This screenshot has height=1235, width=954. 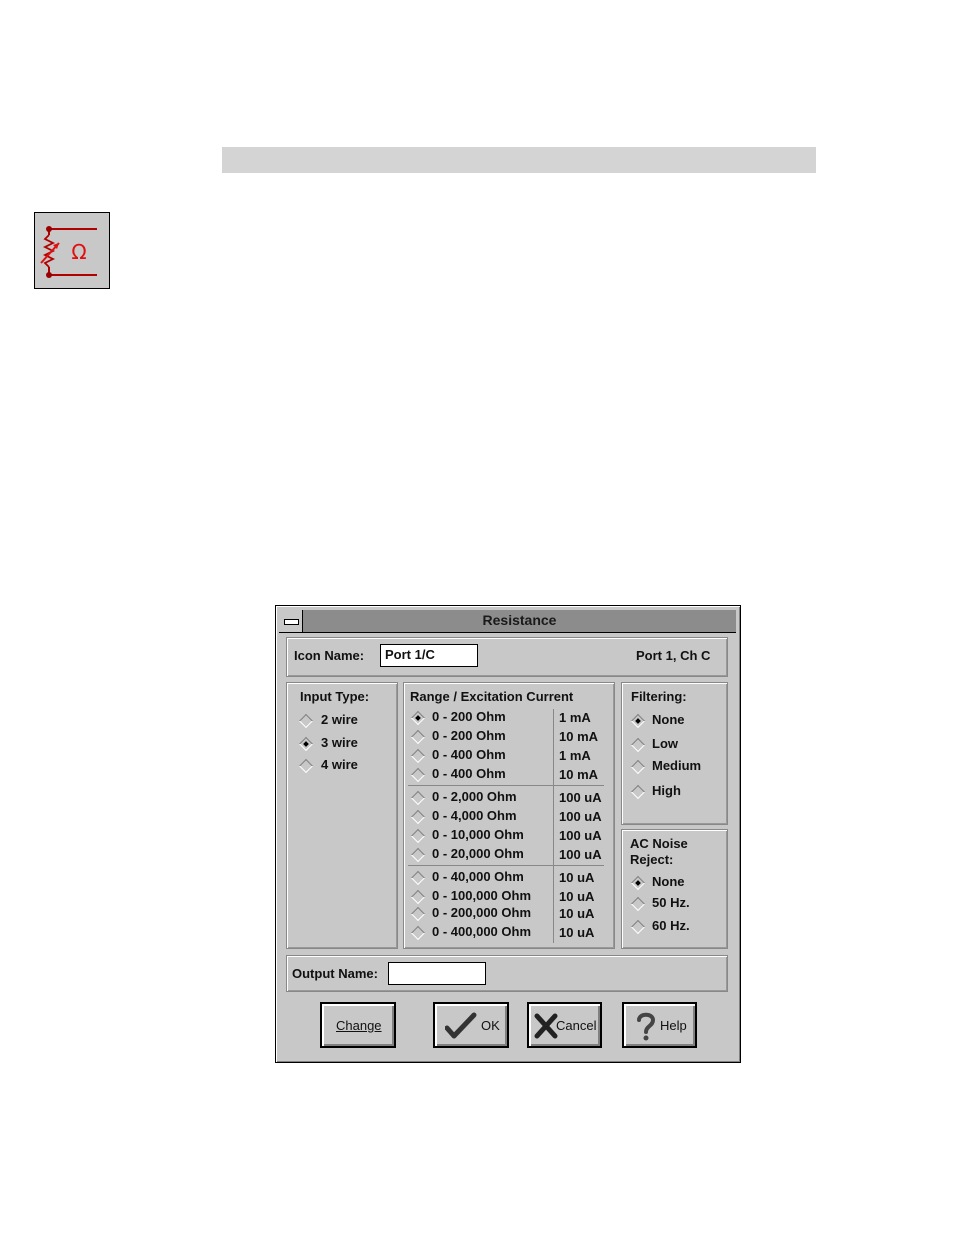 What do you see at coordinates (429, 655) in the screenshot?
I see `icon-name-input: Port 1/C` at bounding box center [429, 655].